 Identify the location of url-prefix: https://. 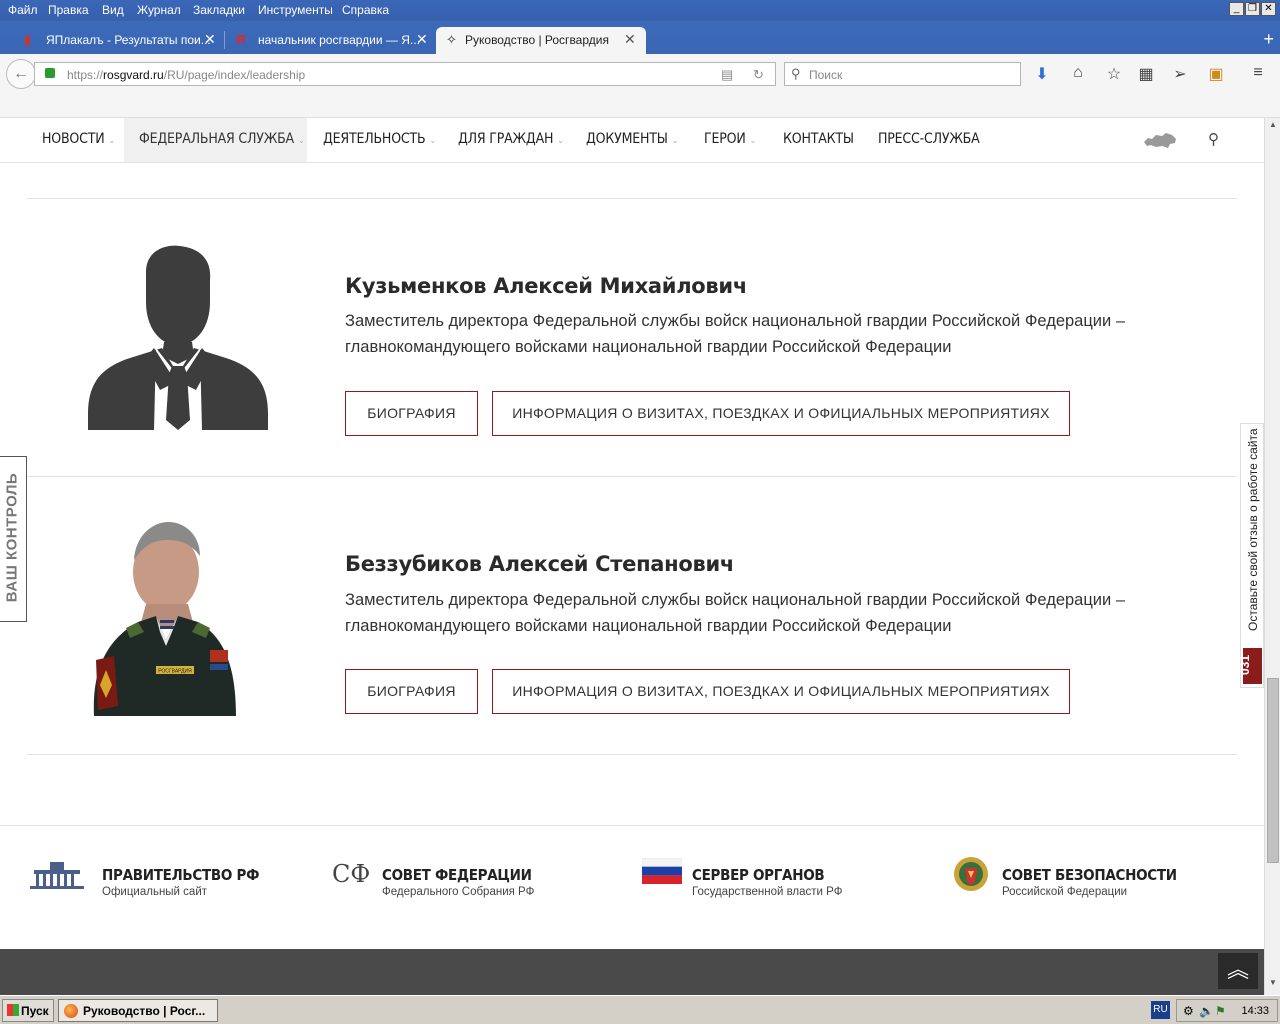
(85, 75).